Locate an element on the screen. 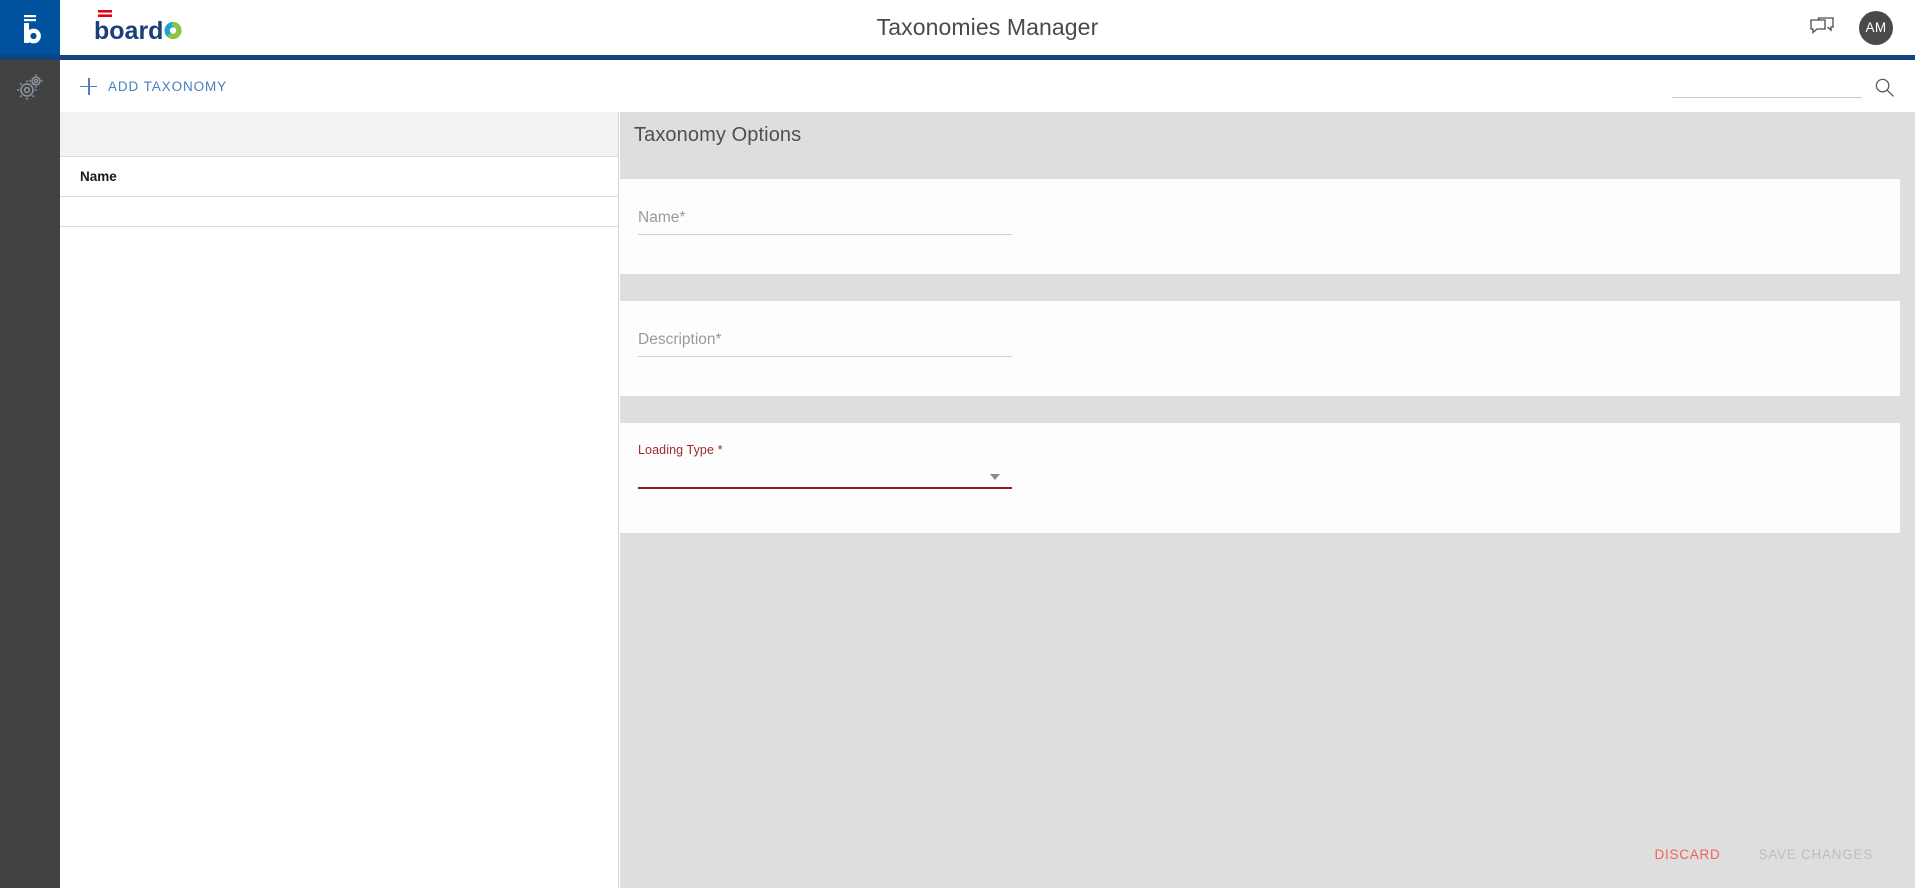  description-input is located at coordinates (825, 344).